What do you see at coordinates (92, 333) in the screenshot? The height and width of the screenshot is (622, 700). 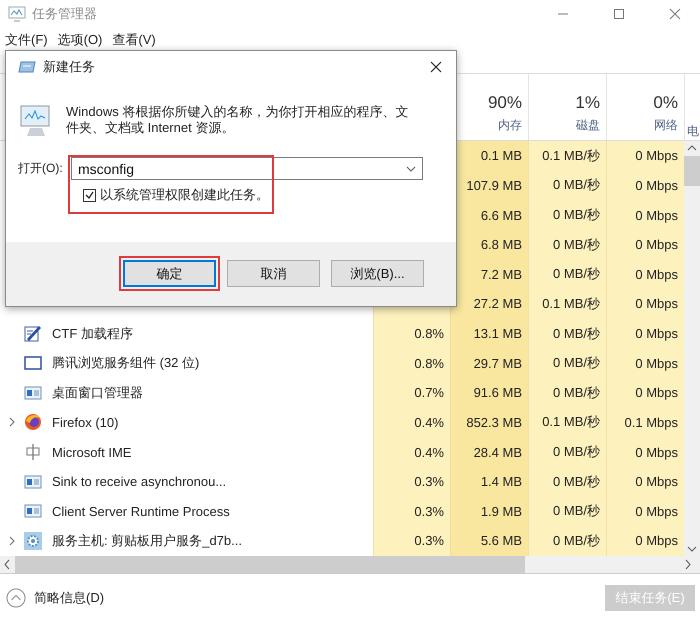 I see `process-name: CTF 加载程序` at bounding box center [92, 333].